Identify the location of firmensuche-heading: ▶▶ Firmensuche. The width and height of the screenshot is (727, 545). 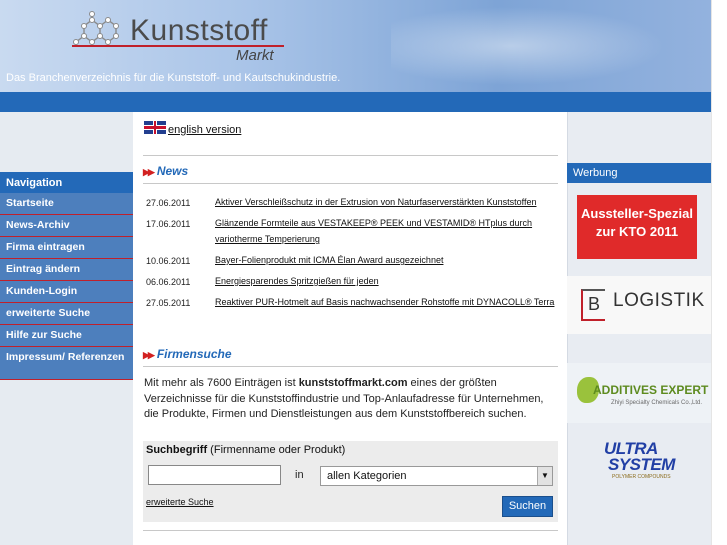
(187, 354).